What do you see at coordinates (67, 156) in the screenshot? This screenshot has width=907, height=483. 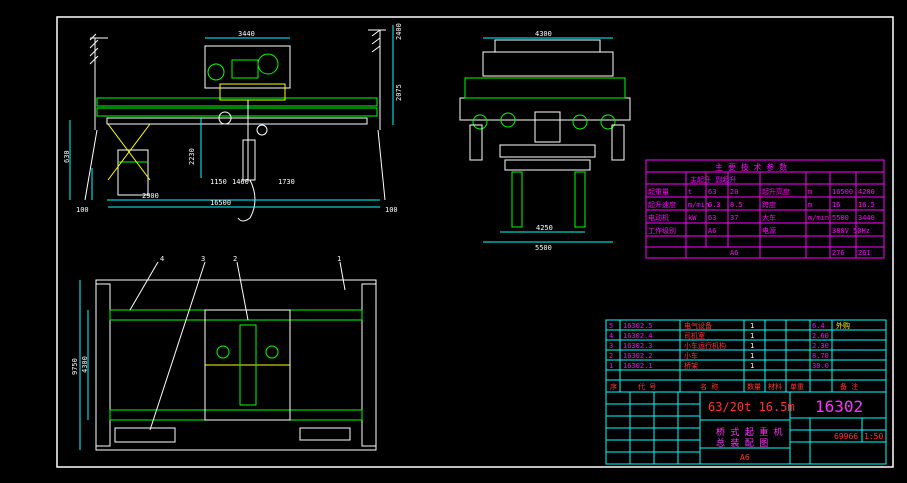 I see `dim-front-11: 630` at bounding box center [67, 156].